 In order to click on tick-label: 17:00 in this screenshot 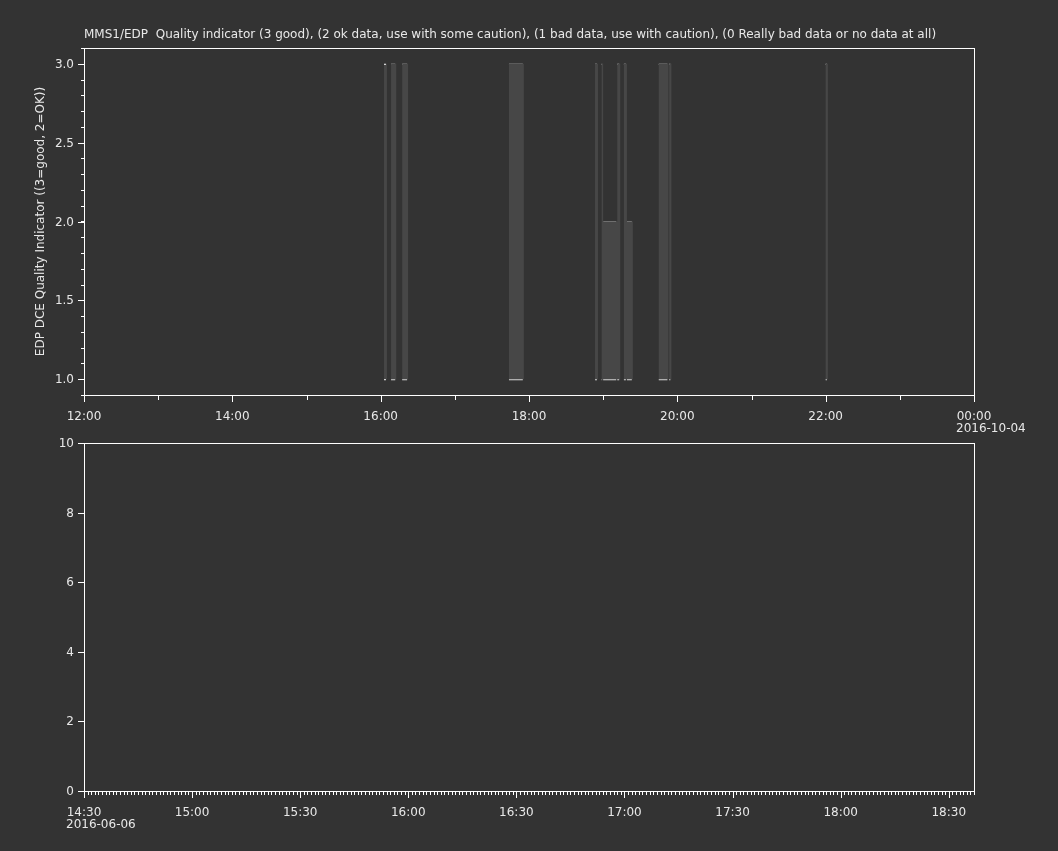, I will do `click(624, 812)`.